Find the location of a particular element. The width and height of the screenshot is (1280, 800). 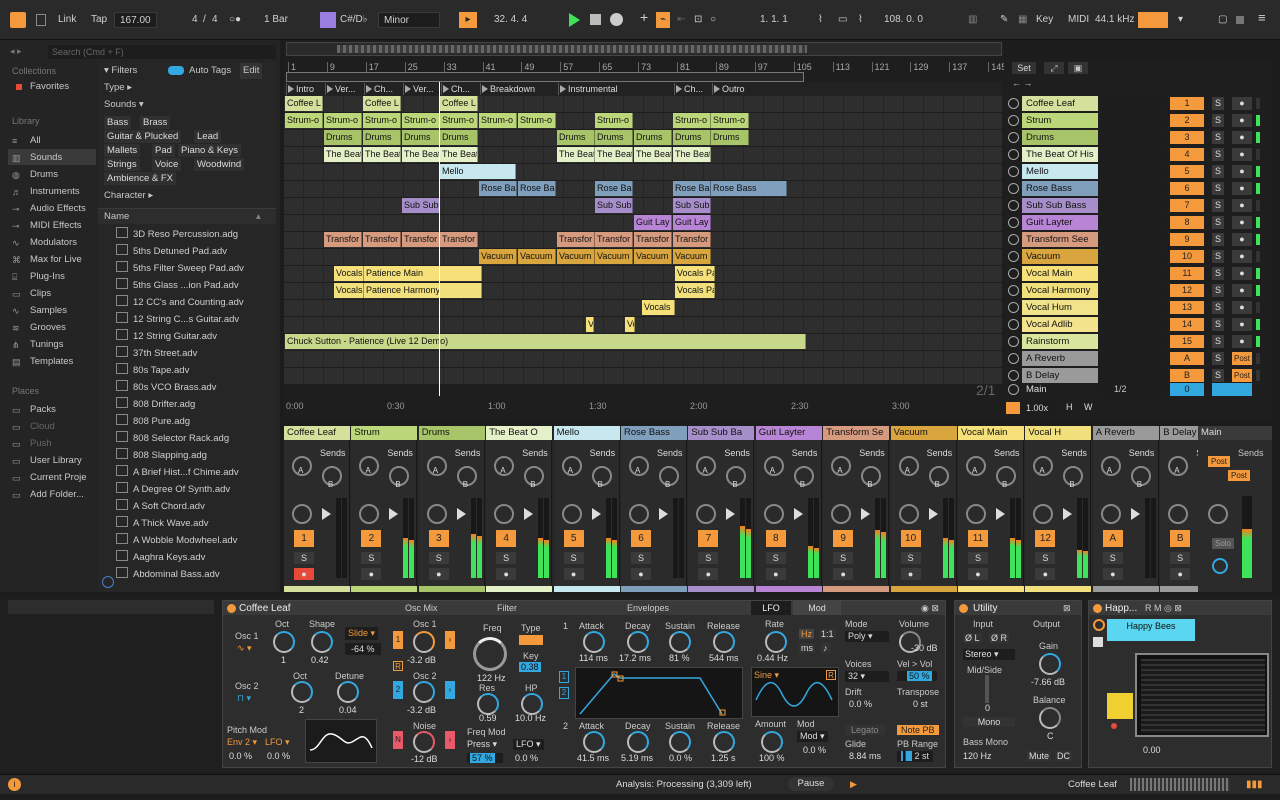

track-number: 11 is located at coordinates (1187, 273).